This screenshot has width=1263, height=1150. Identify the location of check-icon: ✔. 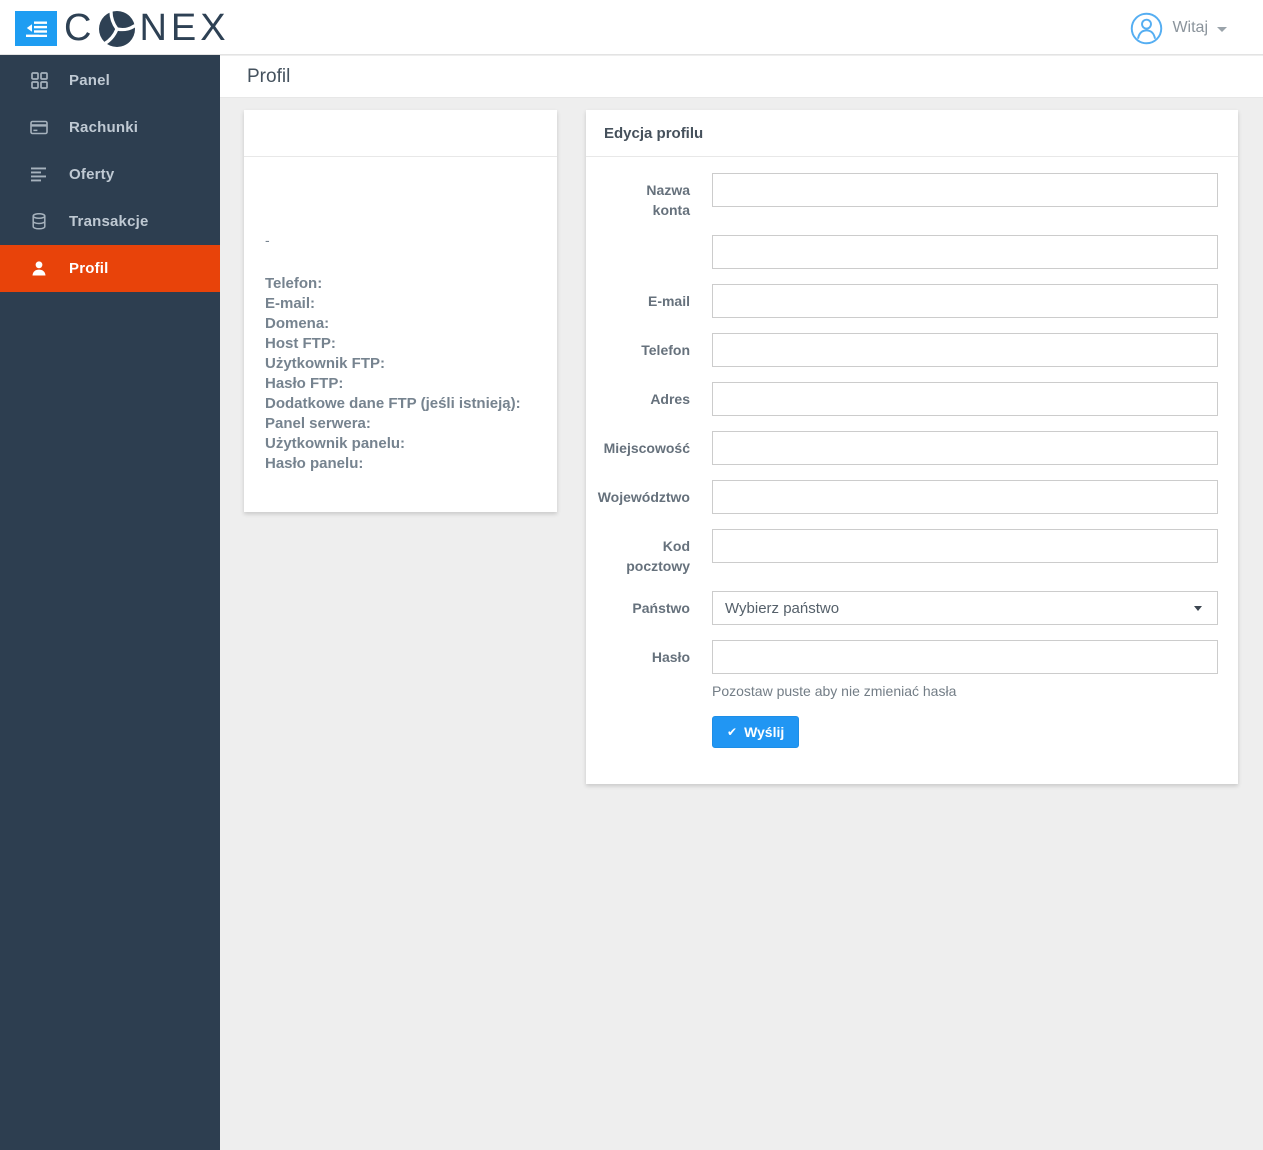
(732, 732).